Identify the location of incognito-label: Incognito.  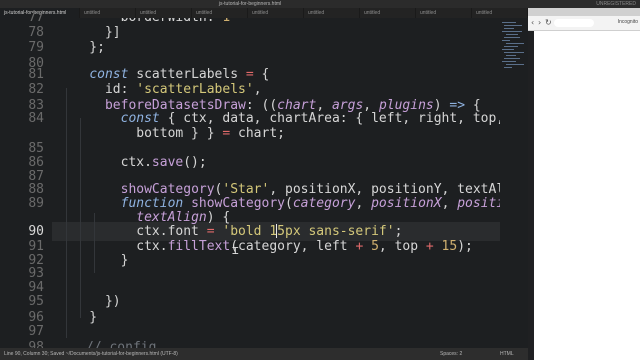
(627, 22).